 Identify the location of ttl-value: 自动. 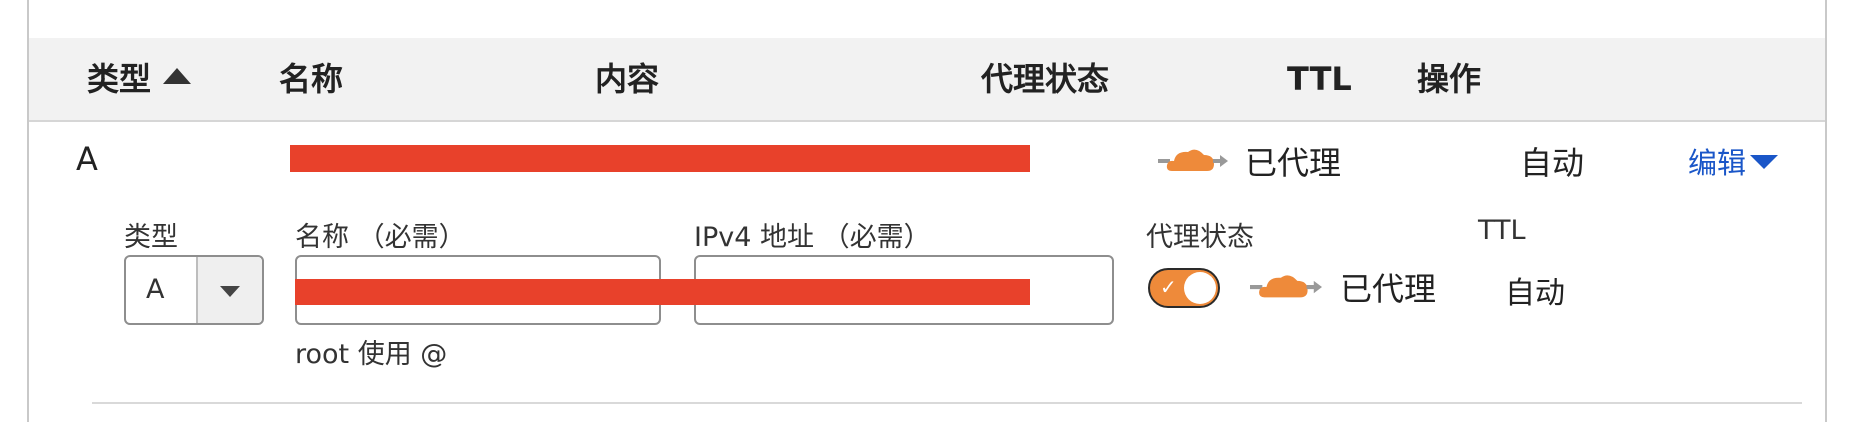
(1535, 290).